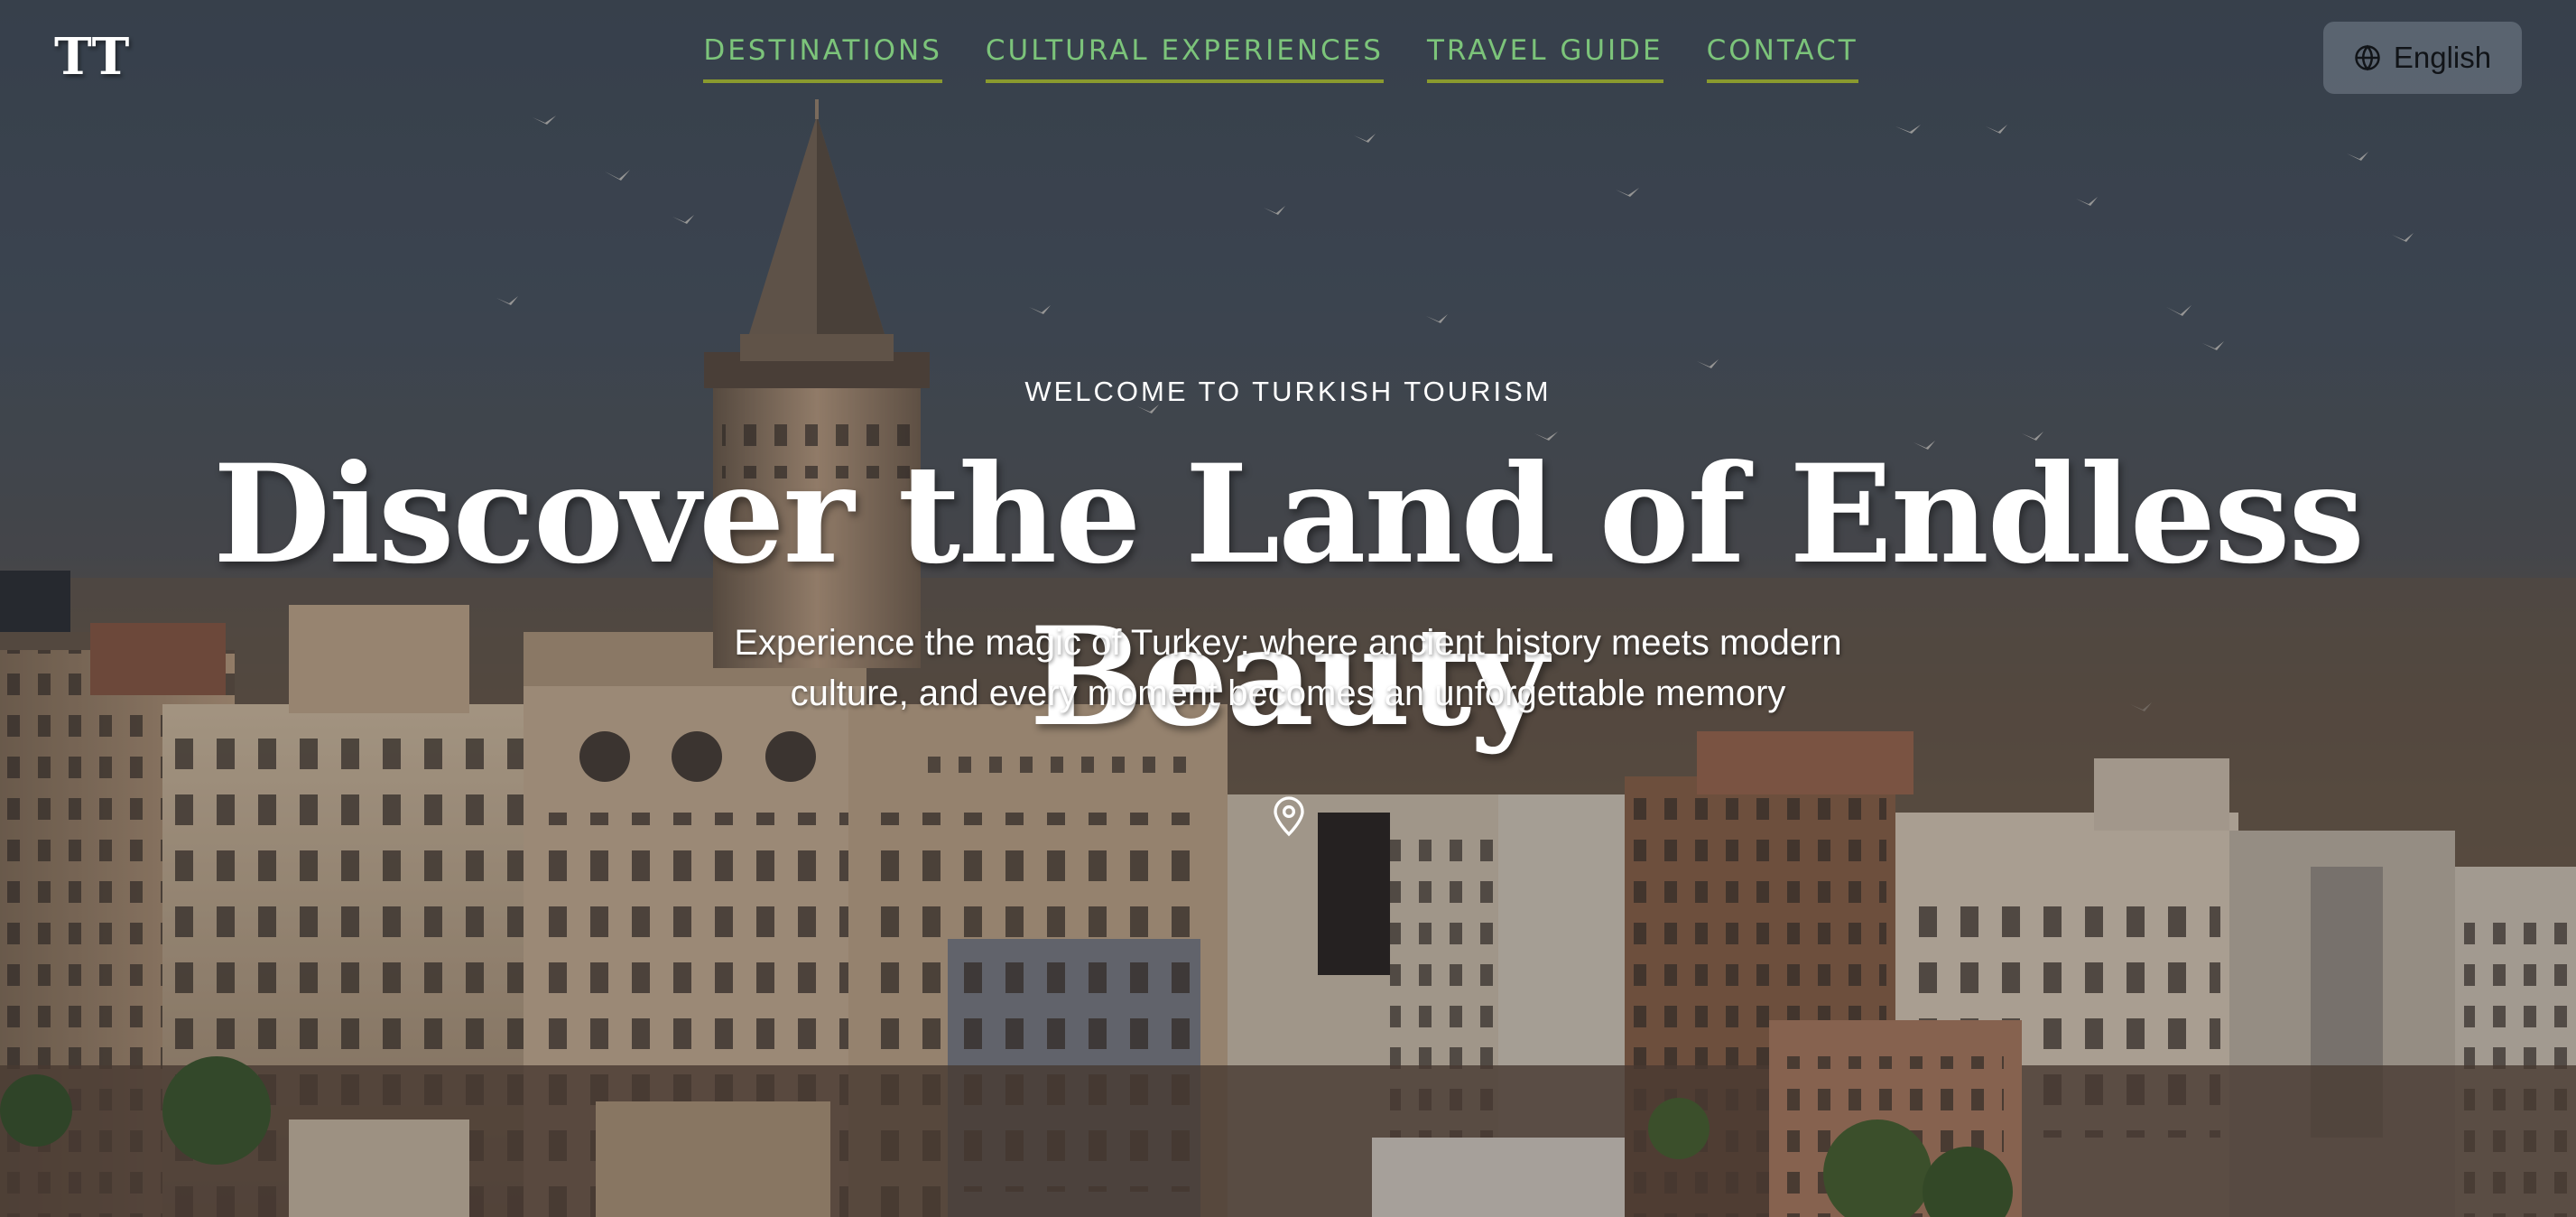  Describe the element at coordinates (1288, 391) in the screenshot. I see `hero-eyebrow: WELCOME TO TURKISH TOURISM` at that location.